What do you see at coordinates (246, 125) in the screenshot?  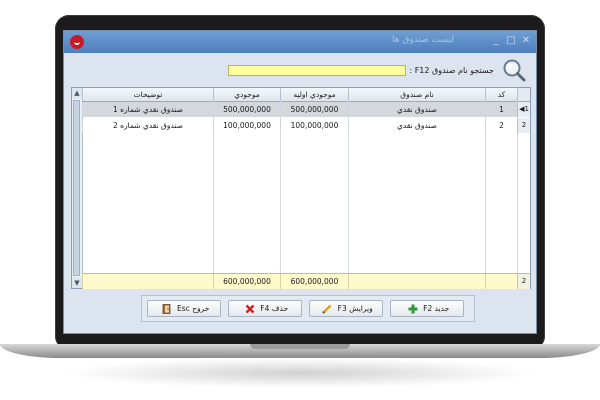 I see `cell-balance: 100,000,000` at bounding box center [246, 125].